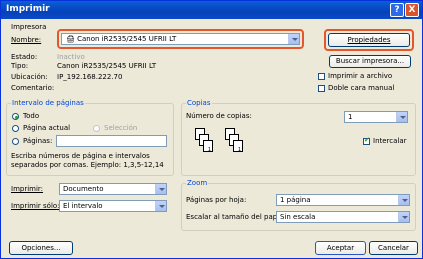 This screenshot has height=259, width=423. What do you see at coordinates (376, 117) in the screenshot?
I see `copies-count-input: 1` at bounding box center [376, 117].